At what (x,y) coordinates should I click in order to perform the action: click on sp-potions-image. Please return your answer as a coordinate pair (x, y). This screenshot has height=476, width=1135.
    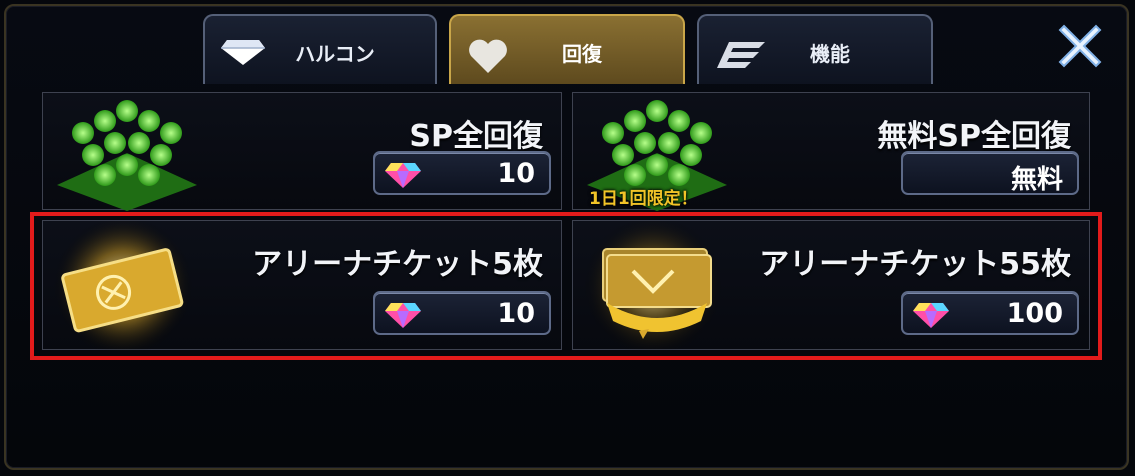
    Looking at the image, I should click on (127, 155).